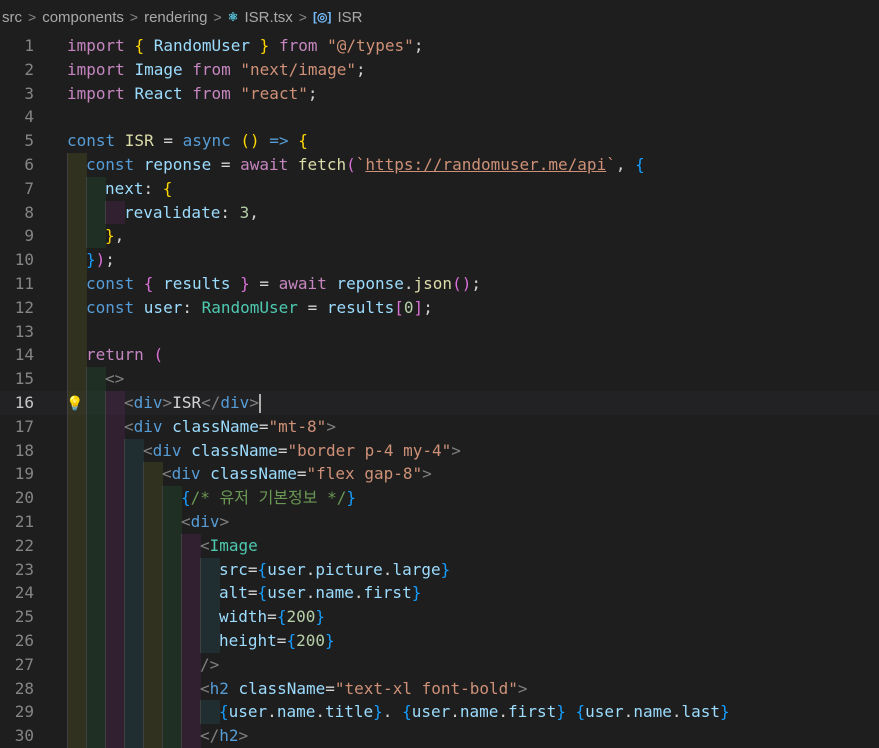 The height and width of the screenshot is (748, 879). What do you see at coordinates (439, 307) in the screenshot?
I see `code-line: 12 const user: RandomUser = results[0];` at bounding box center [439, 307].